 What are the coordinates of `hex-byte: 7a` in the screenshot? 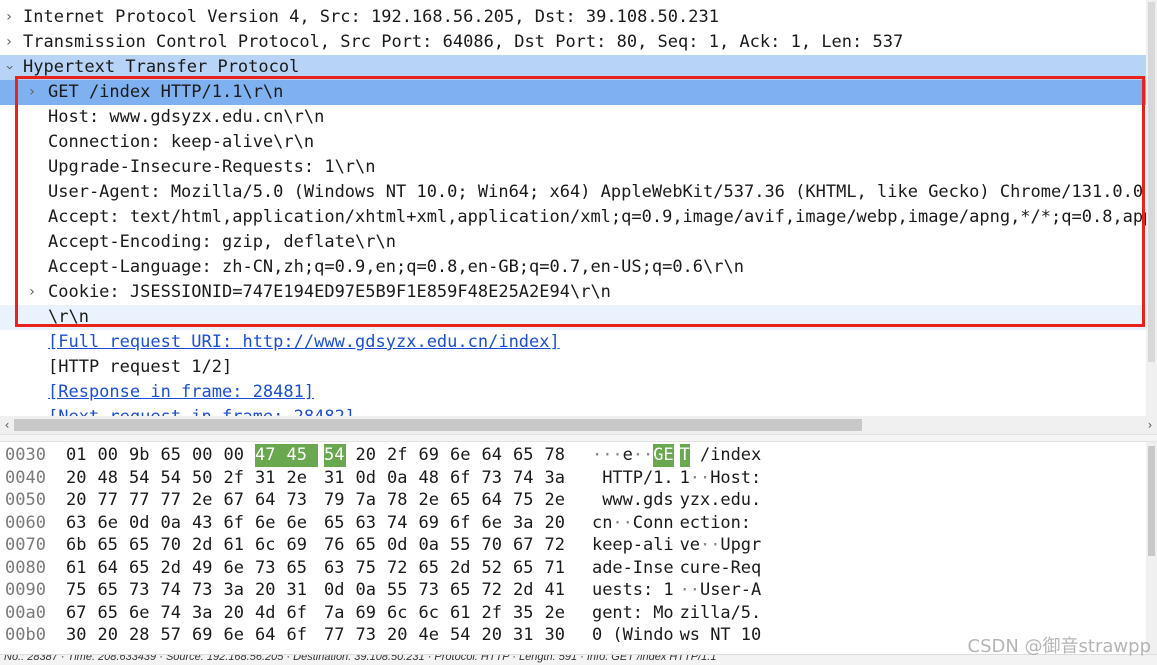 It's located at (370, 500).